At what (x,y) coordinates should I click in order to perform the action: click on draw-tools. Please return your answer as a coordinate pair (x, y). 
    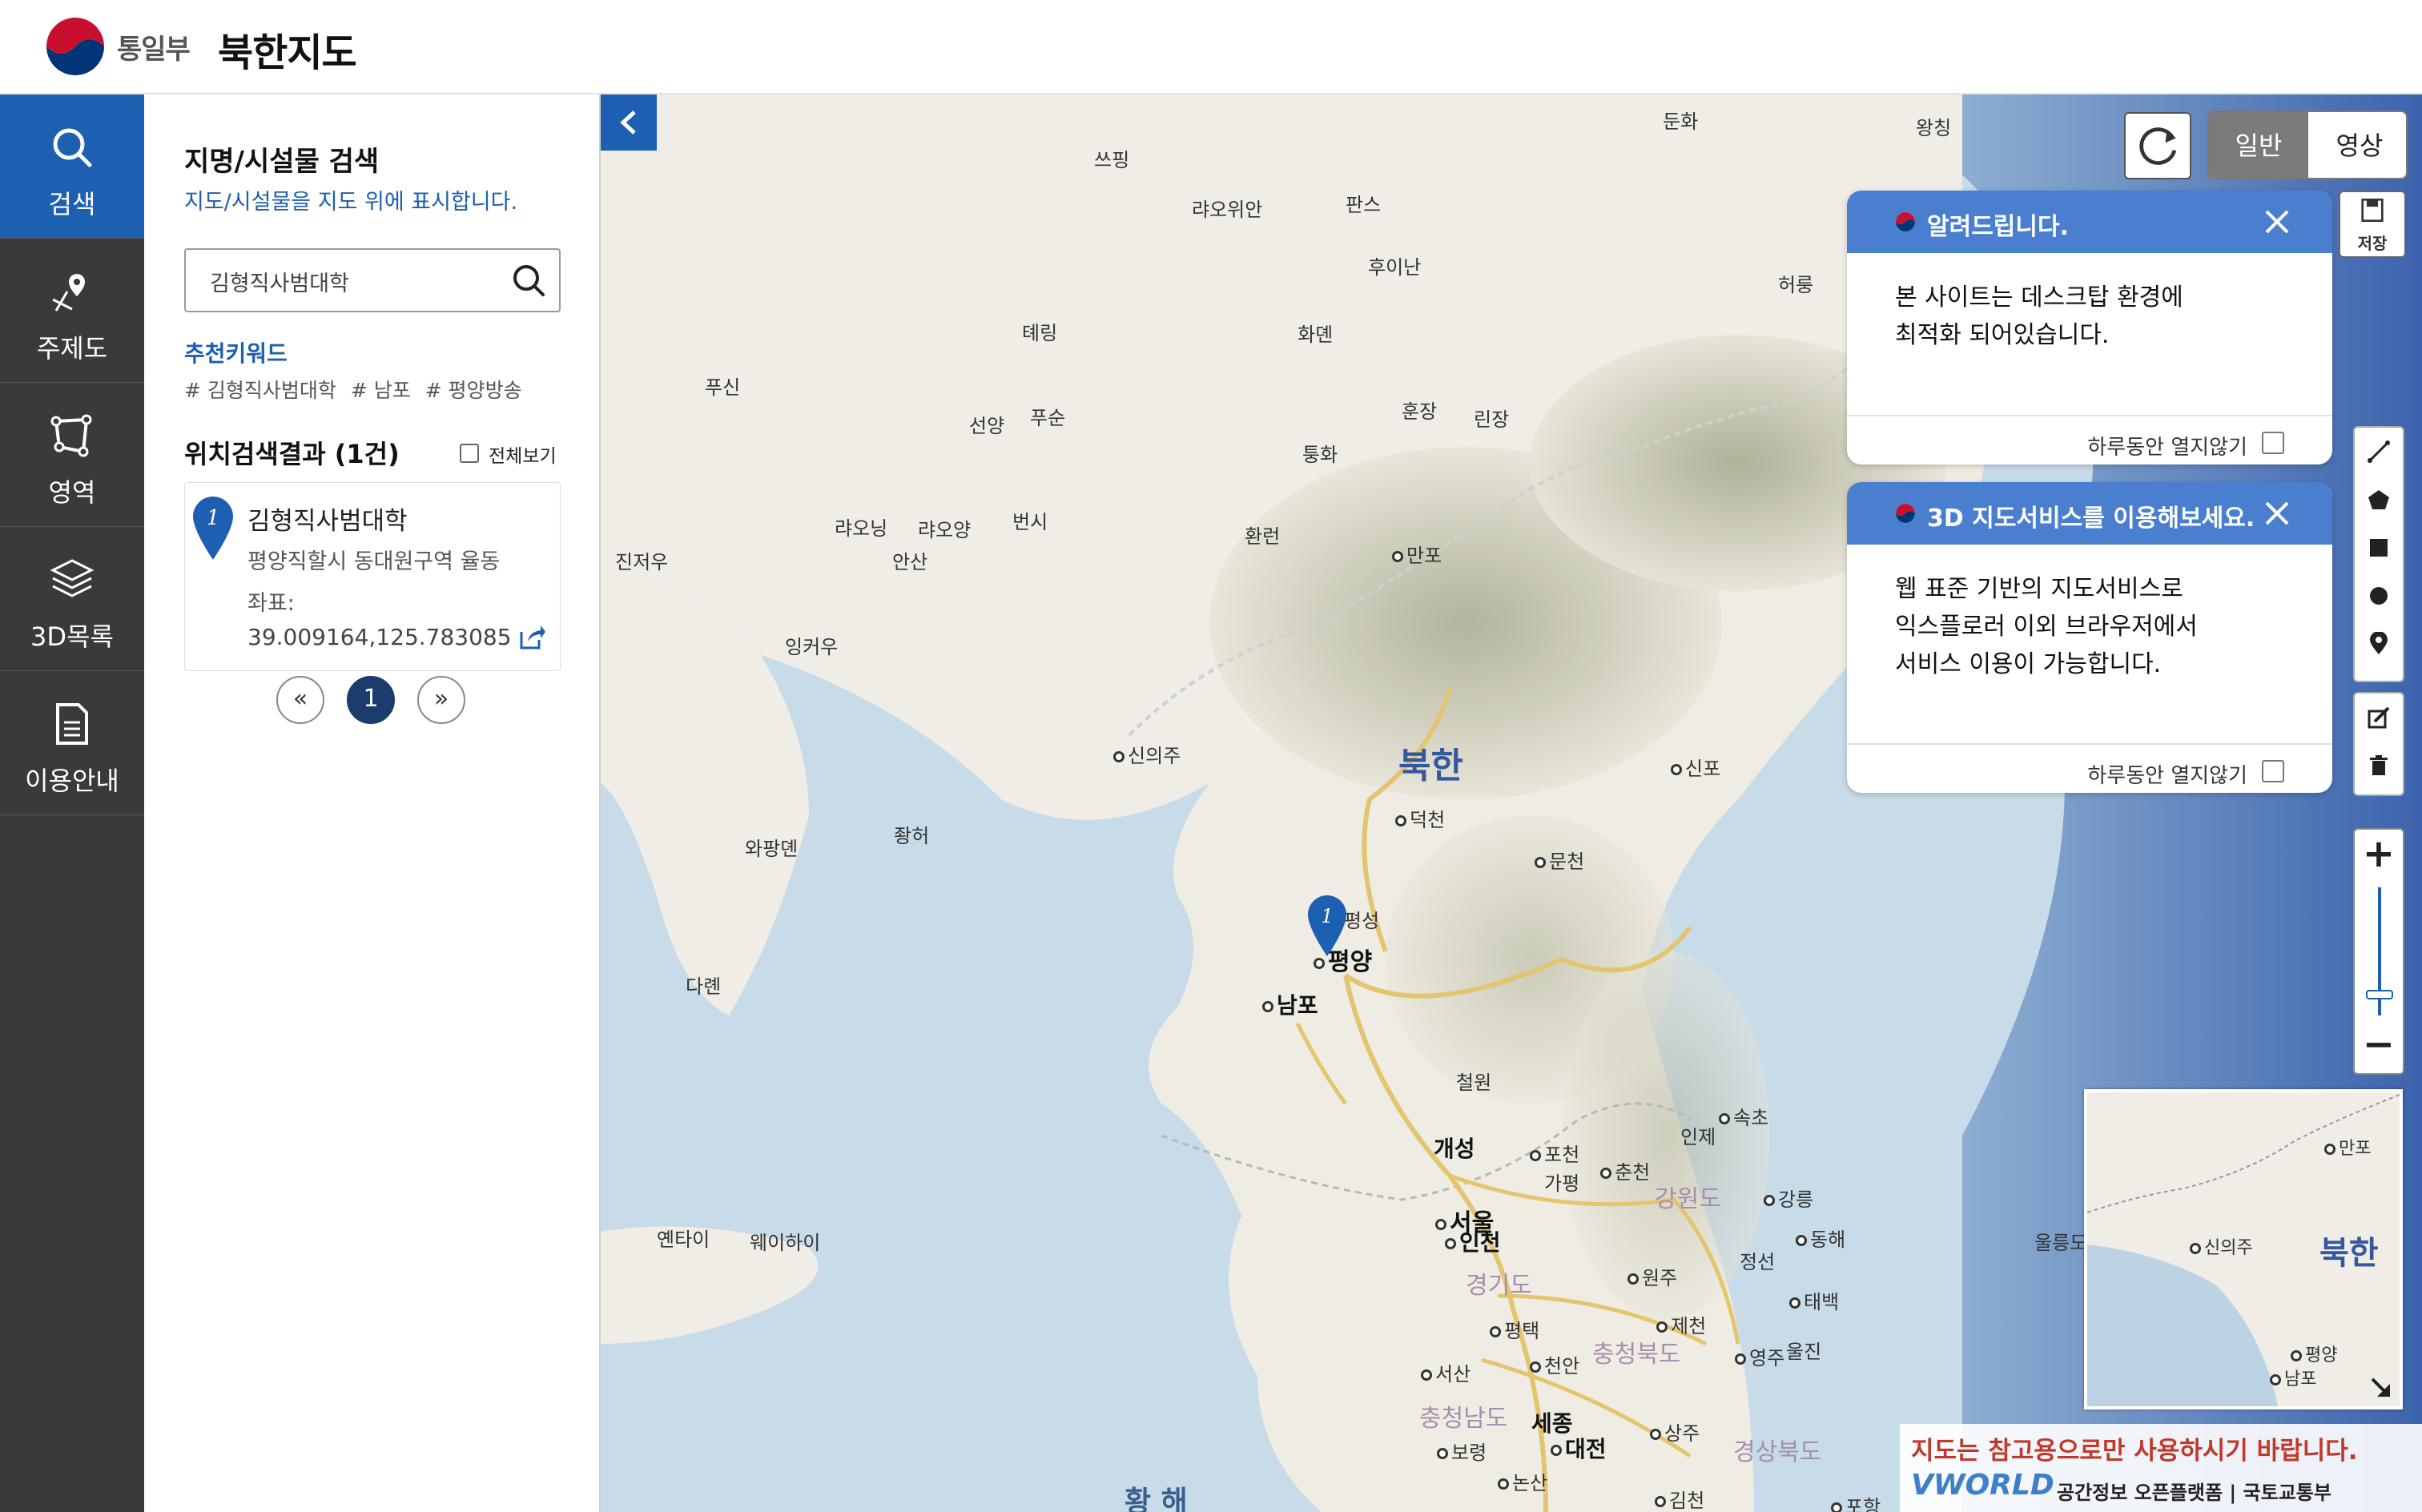
    Looking at the image, I should click on (2378, 554).